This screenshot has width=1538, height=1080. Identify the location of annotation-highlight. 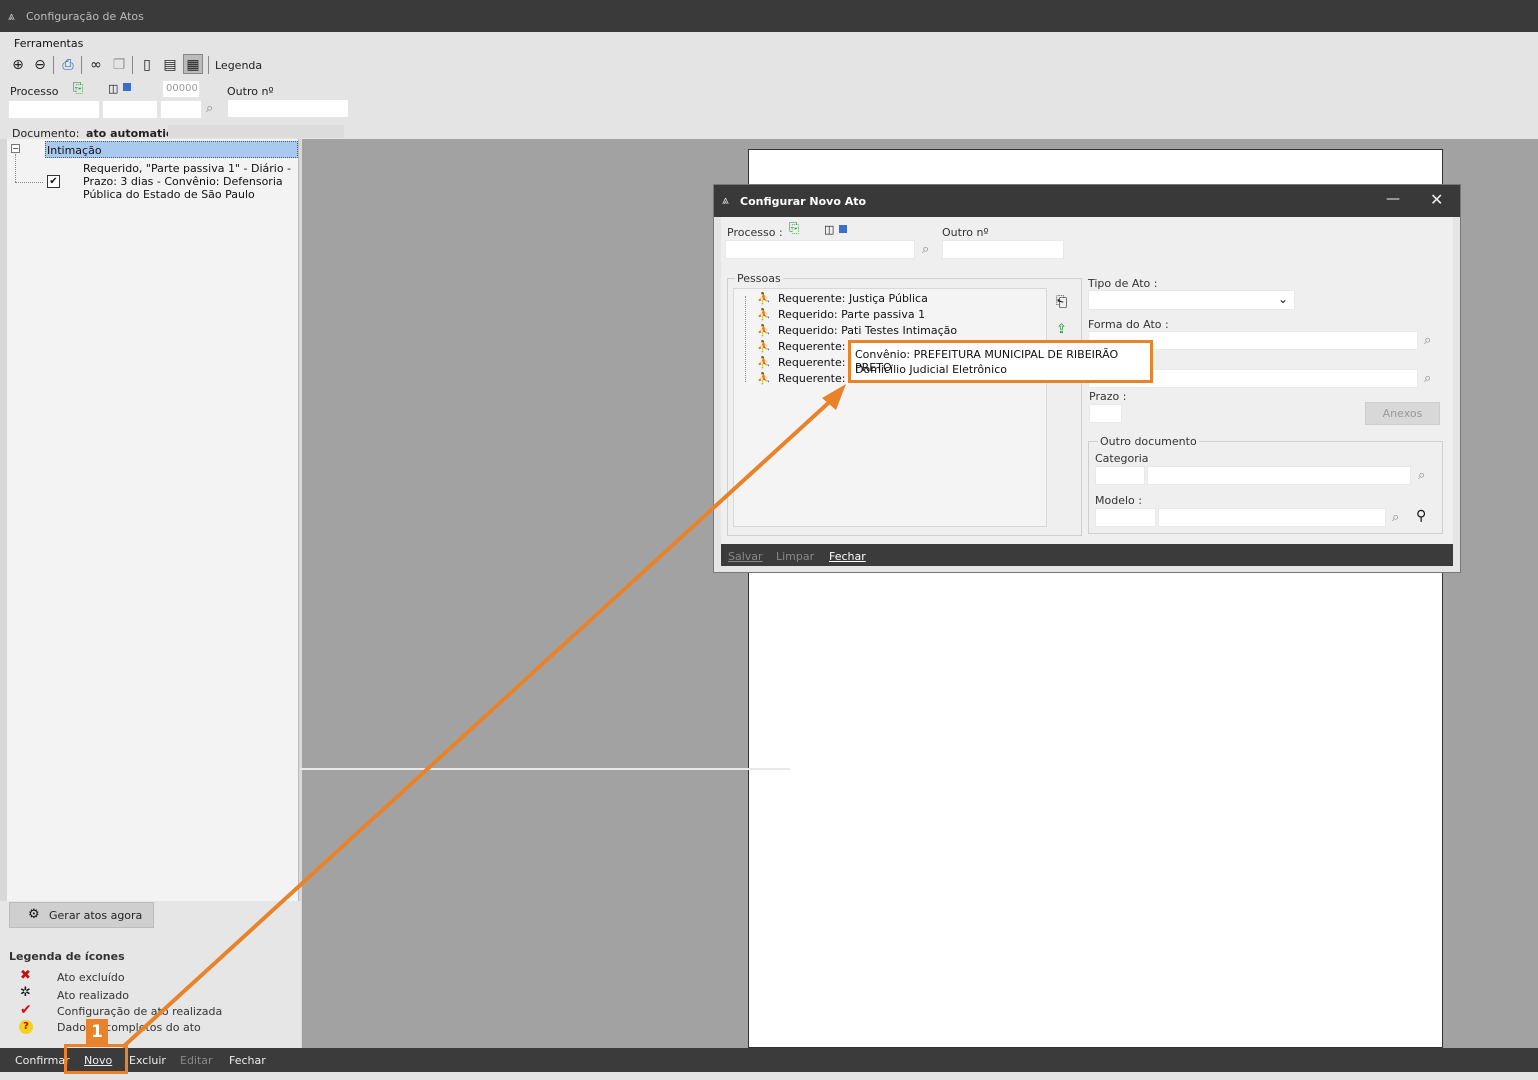
(96, 1059).